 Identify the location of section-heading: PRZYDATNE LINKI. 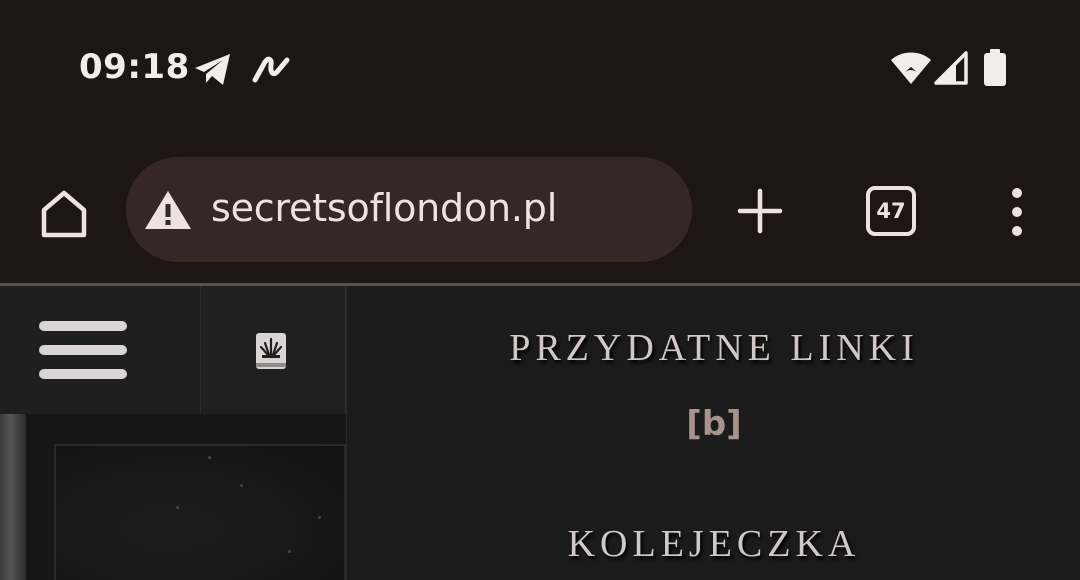
(714, 348).